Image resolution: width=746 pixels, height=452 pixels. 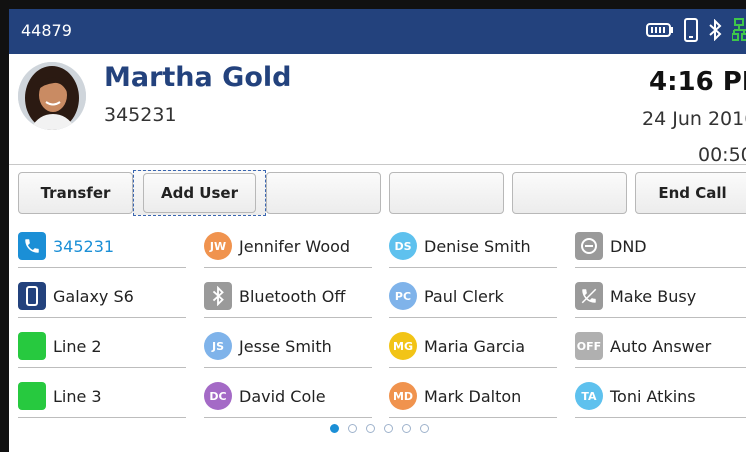 I want to click on add-user-button: Add User, so click(x=199, y=193).